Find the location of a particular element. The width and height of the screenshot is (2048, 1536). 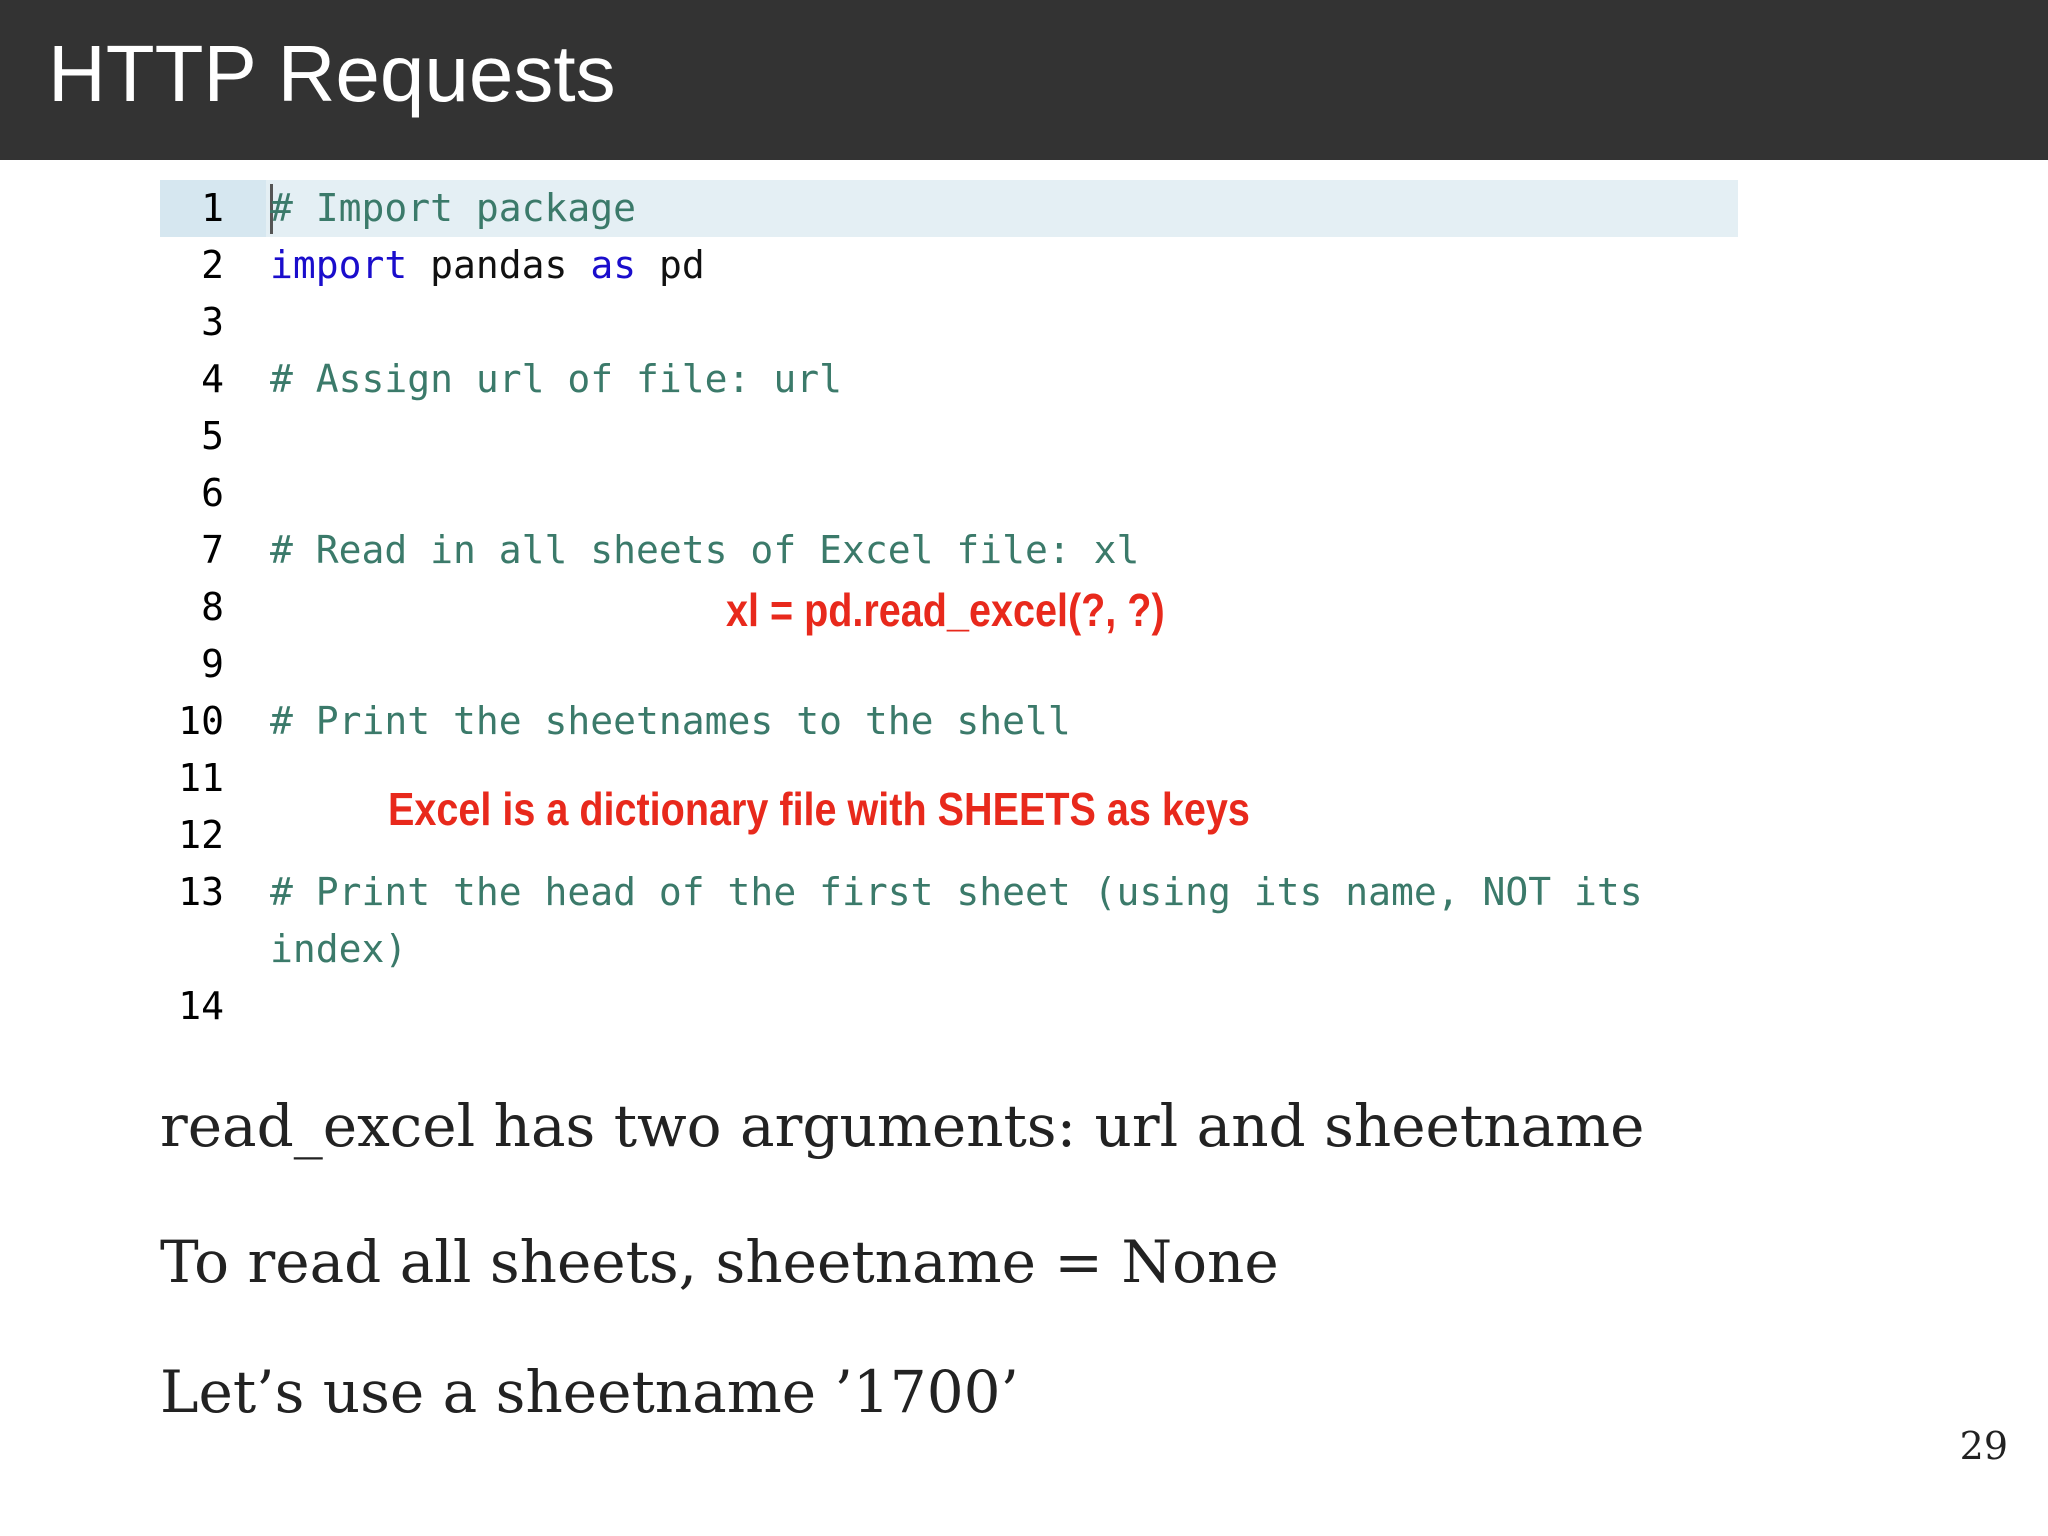

code-line: 4 # Assign url of file: url is located at coordinates (949, 379).